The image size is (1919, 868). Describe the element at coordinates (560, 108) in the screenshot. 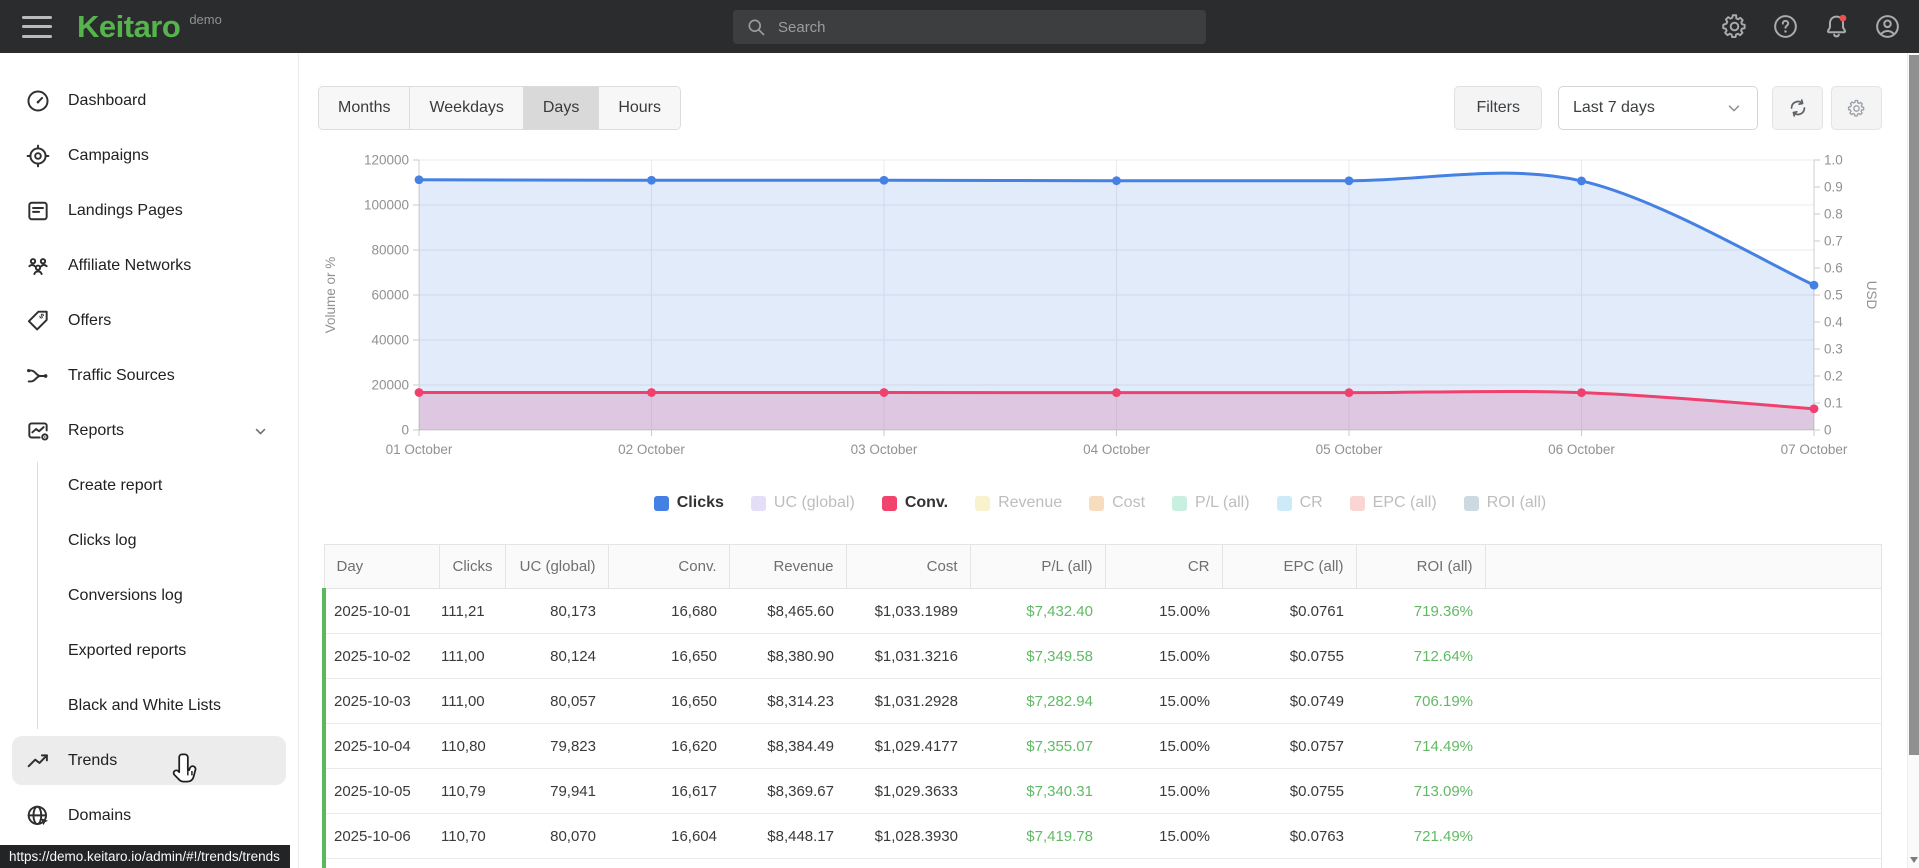

I see `tab-days: Days` at that location.